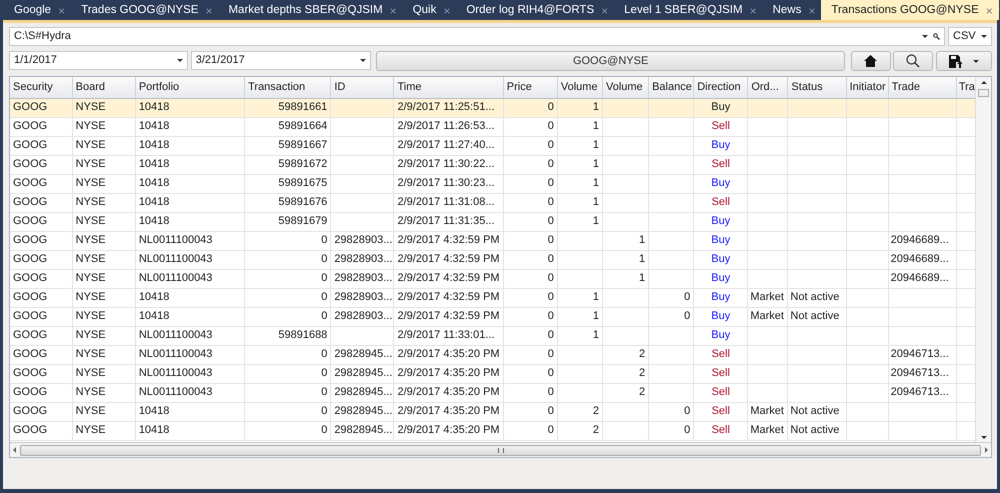 The image size is (1000, 493). What do you see at coordinates (449, 87) in the screenshot?
I see `column-header: Time` at bounding box center [449, 87].